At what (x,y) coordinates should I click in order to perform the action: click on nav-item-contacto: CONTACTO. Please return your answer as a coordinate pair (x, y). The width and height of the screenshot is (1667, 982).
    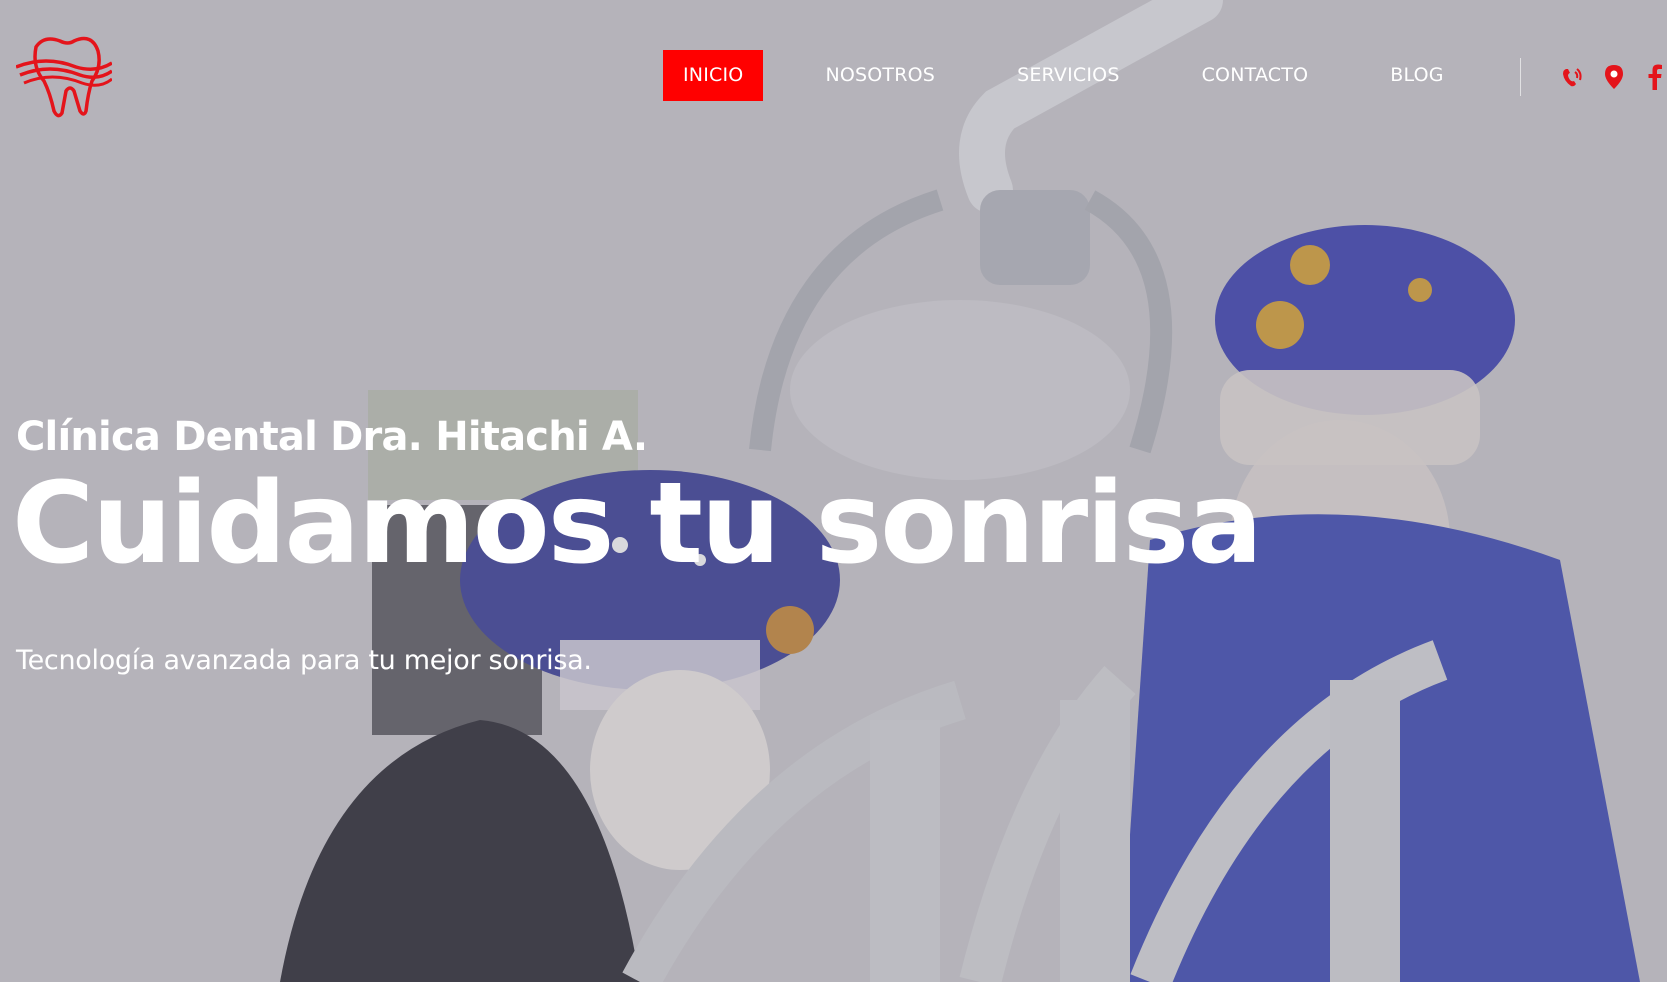
    Looking at the image, I should click on (1255, 75).